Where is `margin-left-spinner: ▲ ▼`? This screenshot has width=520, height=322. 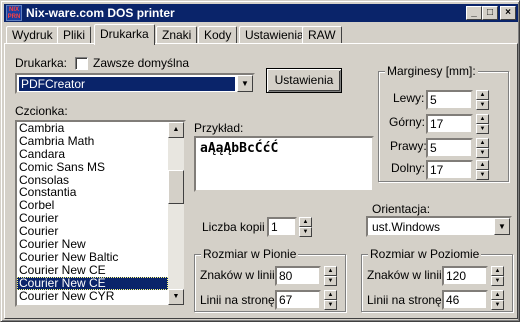
margin-left-spinner: ▲ ▼ is located at coordinates (482, 100).